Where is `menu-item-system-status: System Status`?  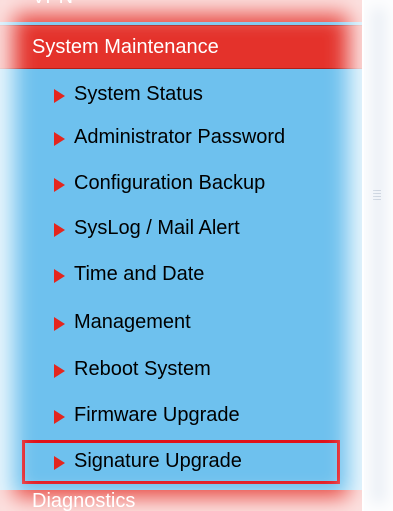
menu-item-system-status: System Status is located at coordinates (181, 96).